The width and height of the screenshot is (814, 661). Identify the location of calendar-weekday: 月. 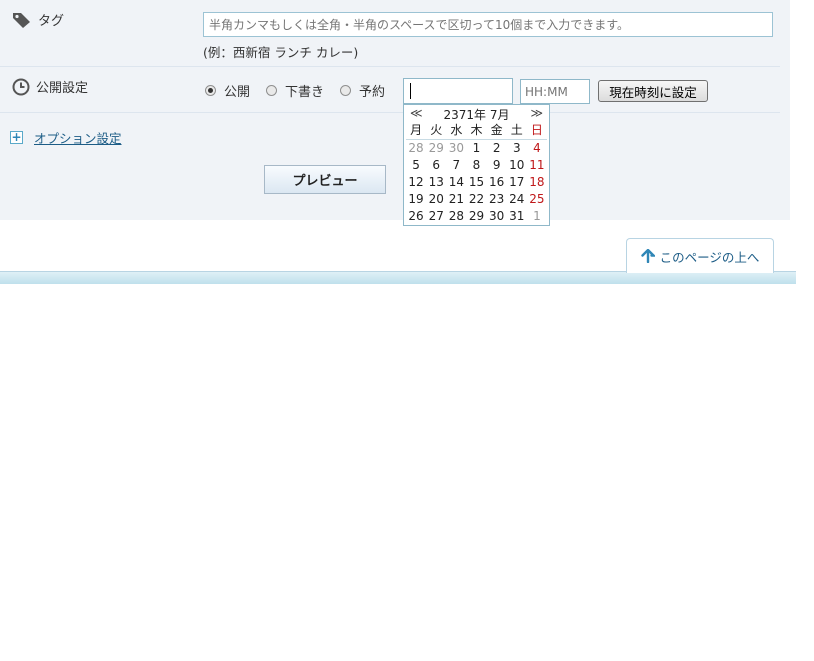
(416, 131).